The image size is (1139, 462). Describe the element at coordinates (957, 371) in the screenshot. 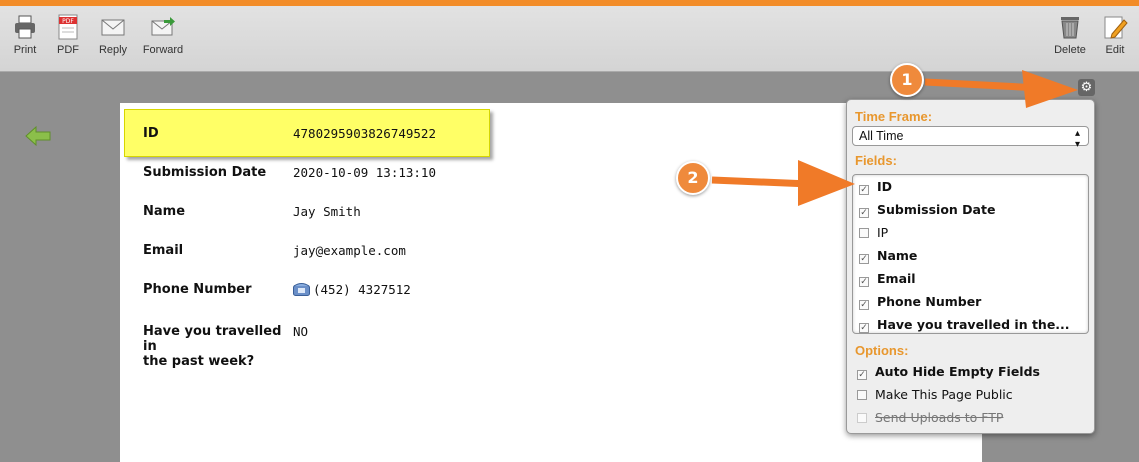

I see `option-label: Auto Hide Empty Fields` at that location.